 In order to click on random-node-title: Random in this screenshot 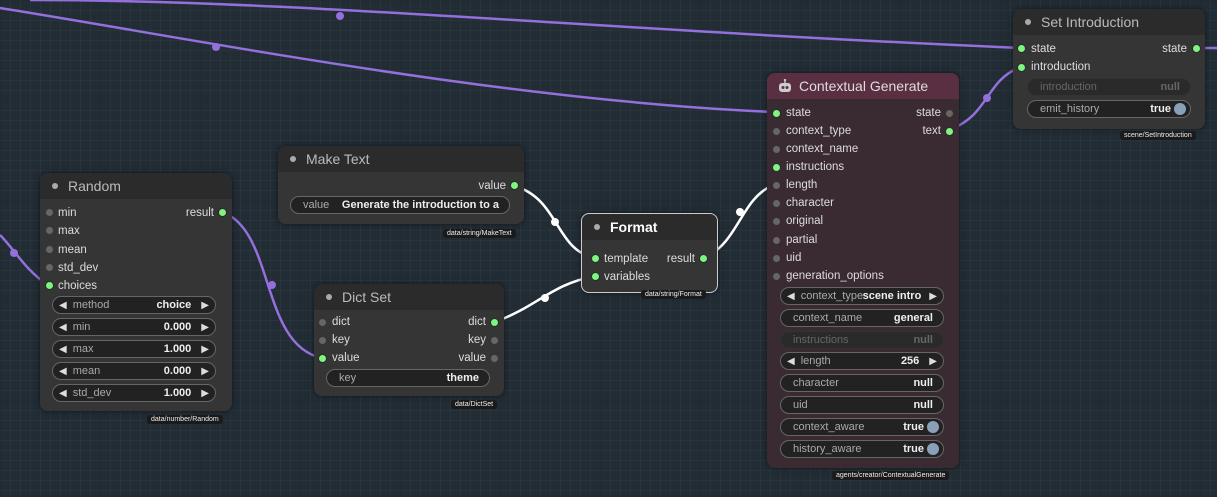, I will do `click(136, 186)`.